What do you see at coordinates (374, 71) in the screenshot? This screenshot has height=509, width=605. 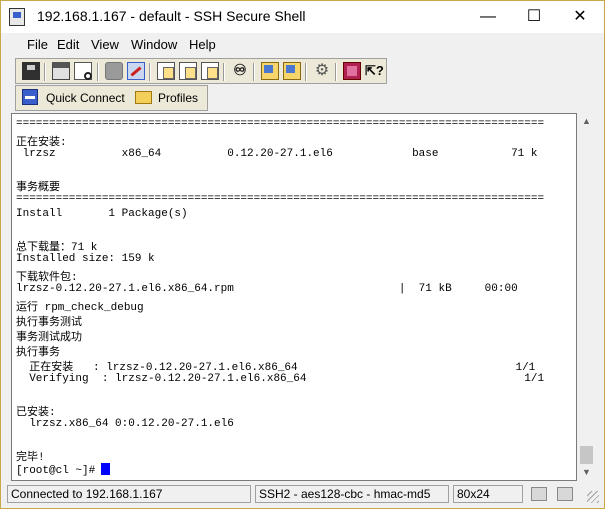 I see `context-help-icon: ⇱?` at bounding box center [374, 71].